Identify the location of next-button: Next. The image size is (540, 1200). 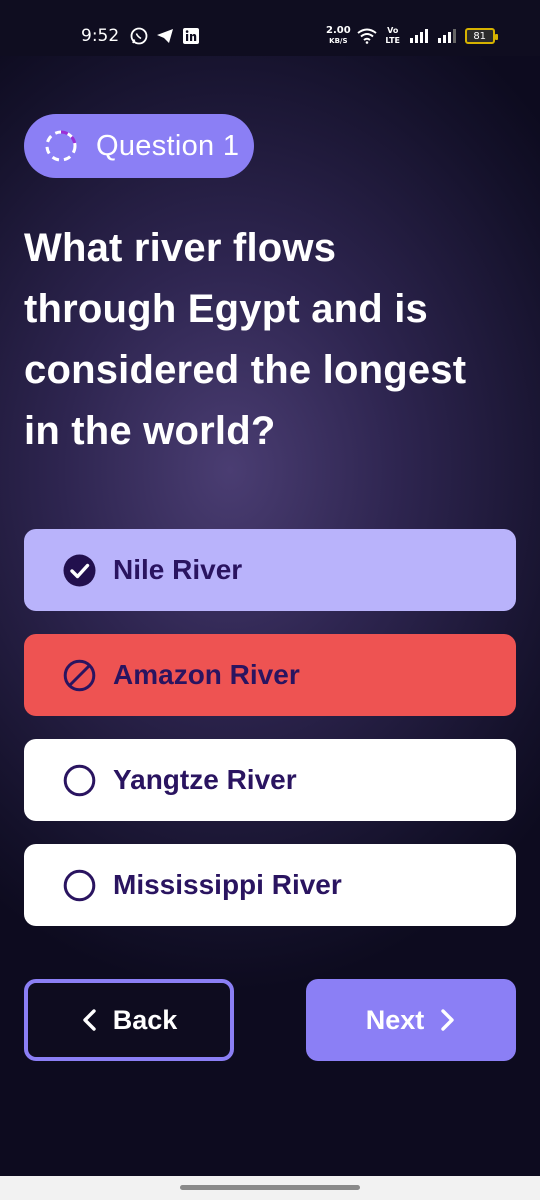
(411, 1020).